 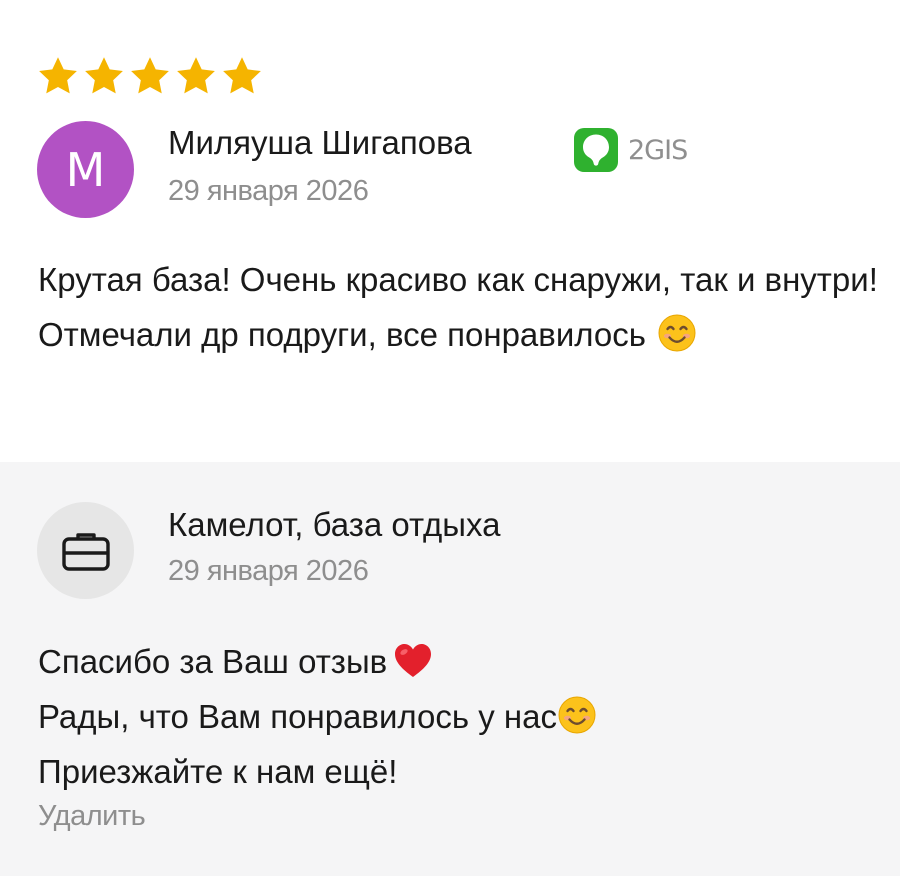 I want to click on review-date: 29 января 2026, so click(x=268, y=191).